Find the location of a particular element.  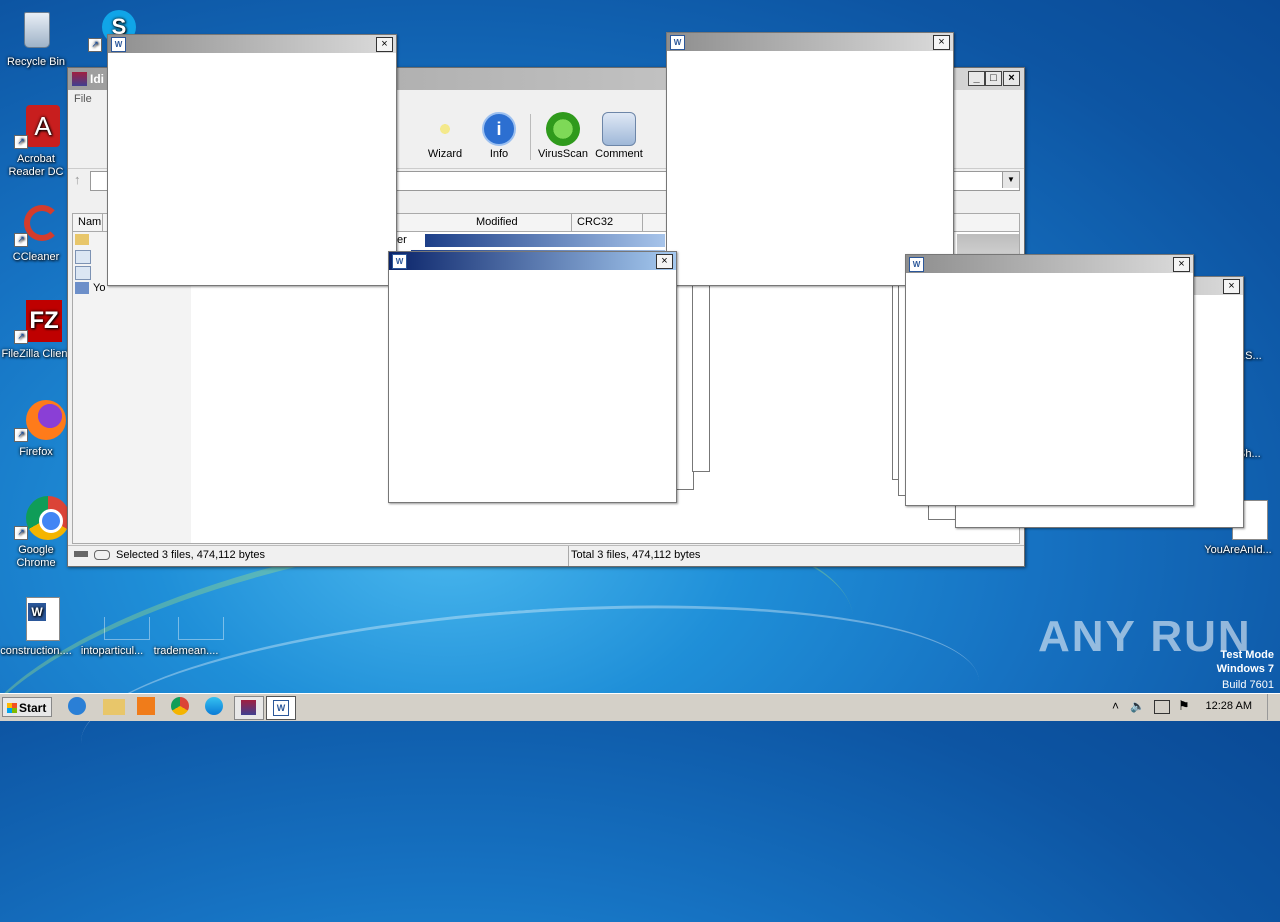

maximize-button: □ is located at coordinates (993, 78).